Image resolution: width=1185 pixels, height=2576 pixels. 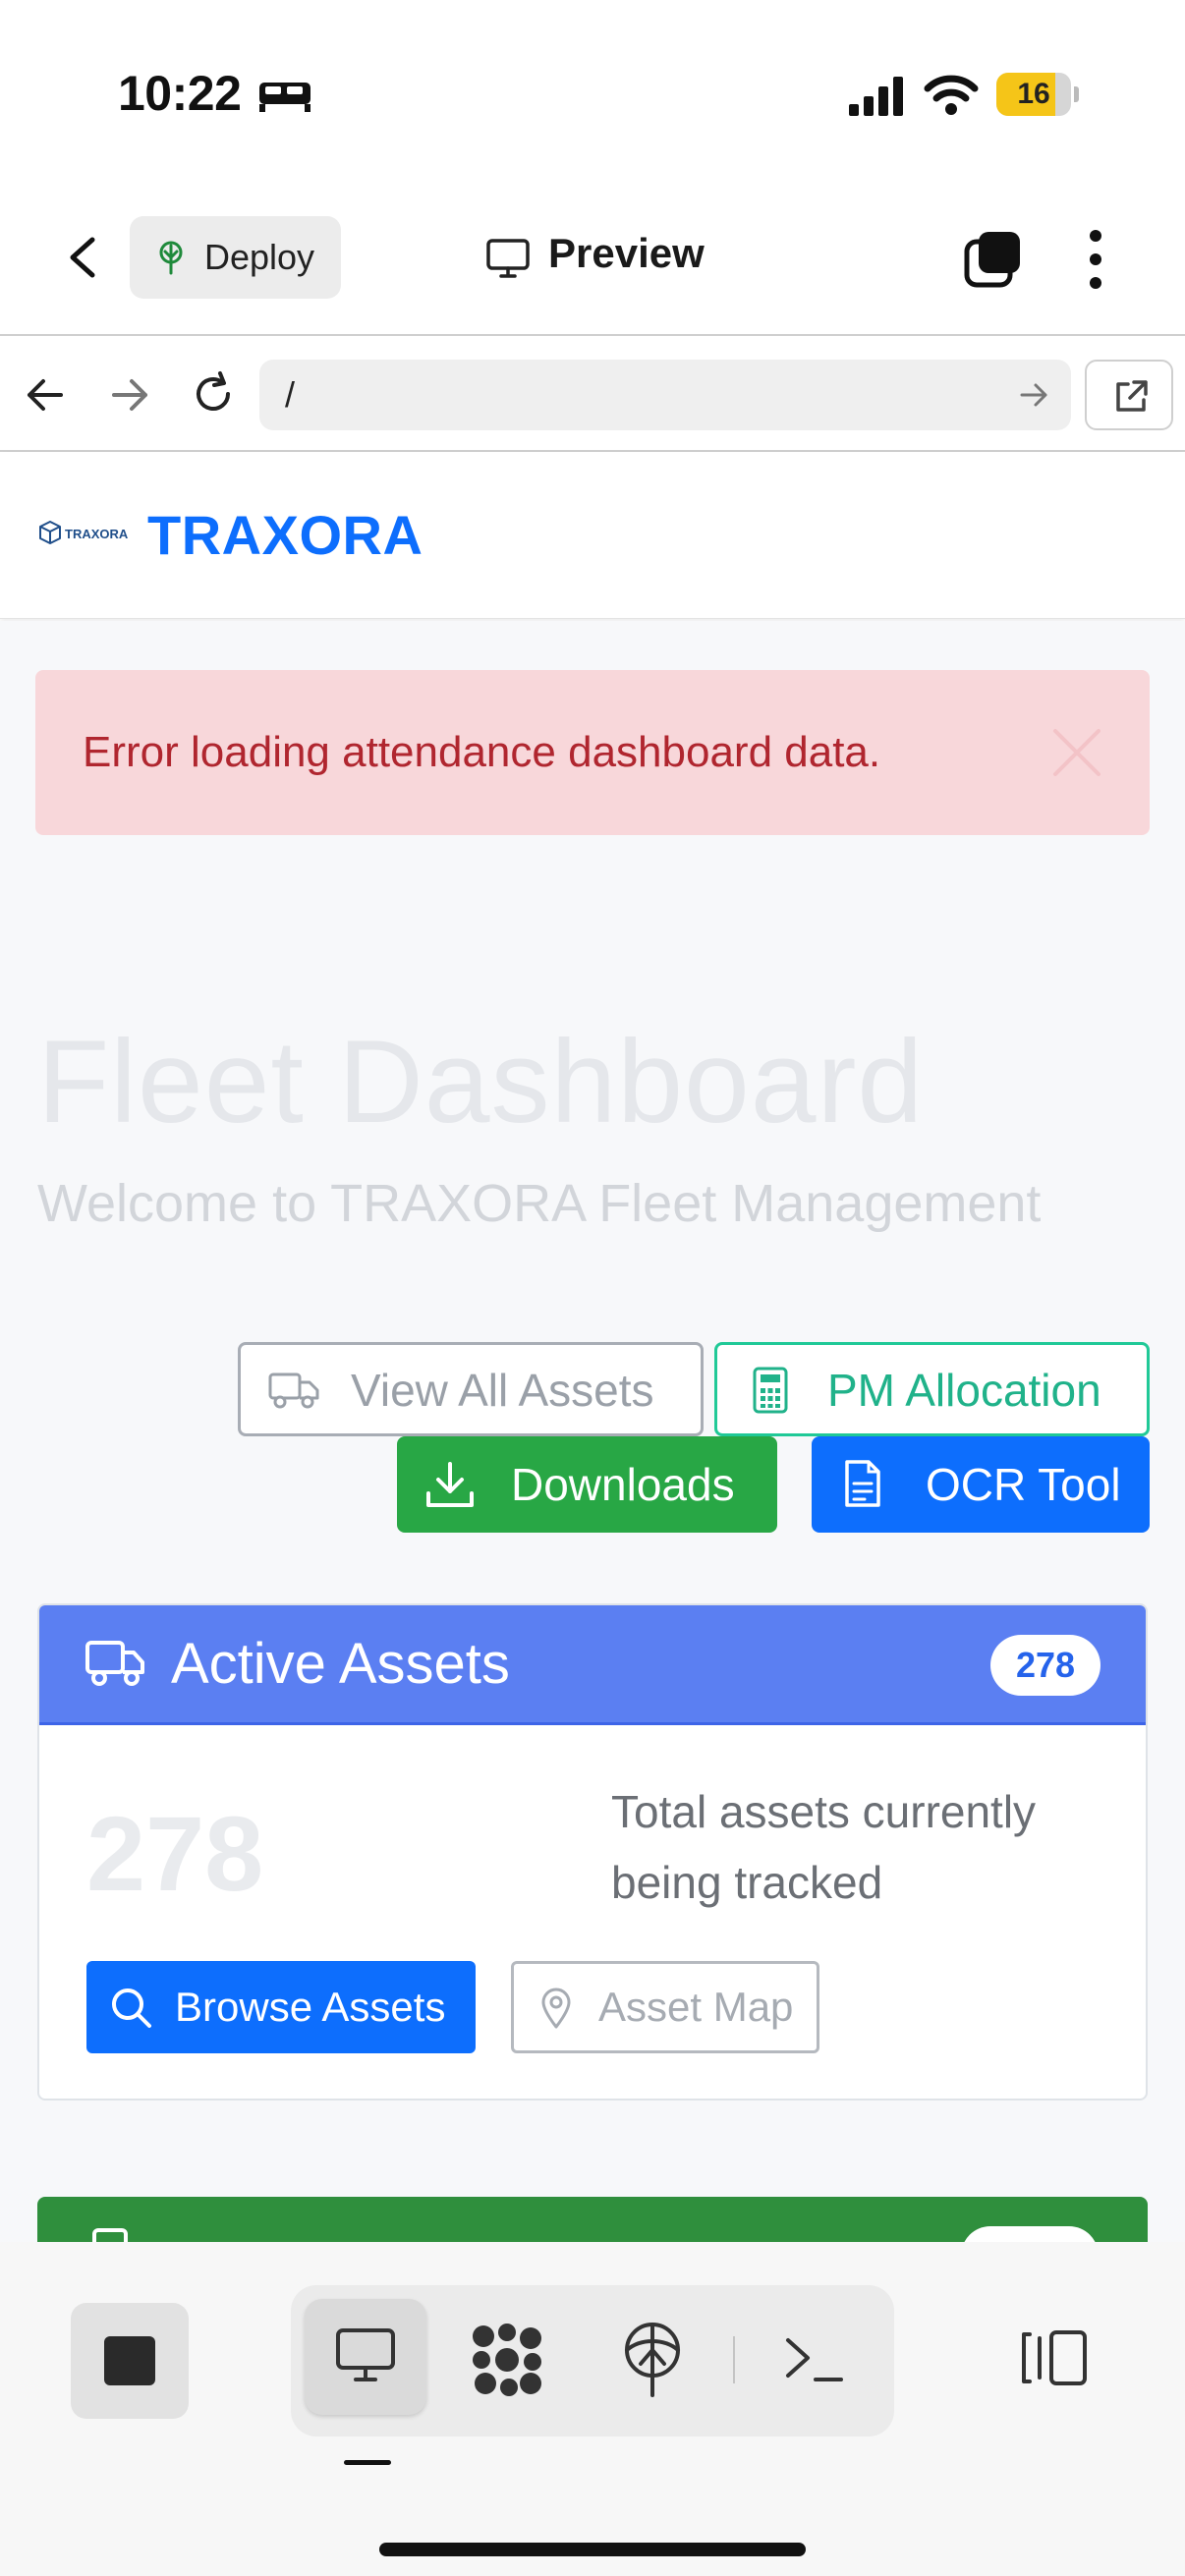 What do you see at coordinates (84, 257) in the screenshot?
I see `back-chevron-icon` at bounding box center [84, 257].